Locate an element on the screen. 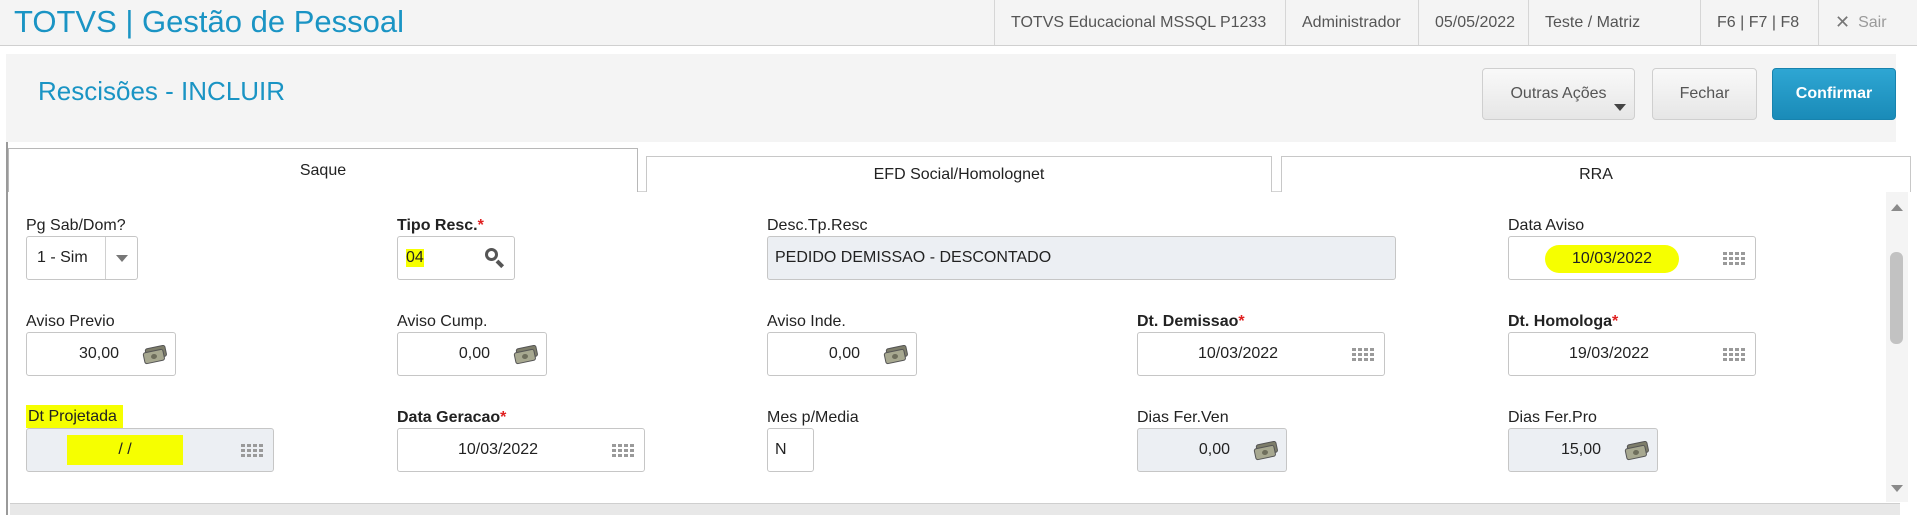 Image resolution: width=1917 pixels, height=515 pixels. exit-button: ✕ Sair is located at coordinates (1860, 22).